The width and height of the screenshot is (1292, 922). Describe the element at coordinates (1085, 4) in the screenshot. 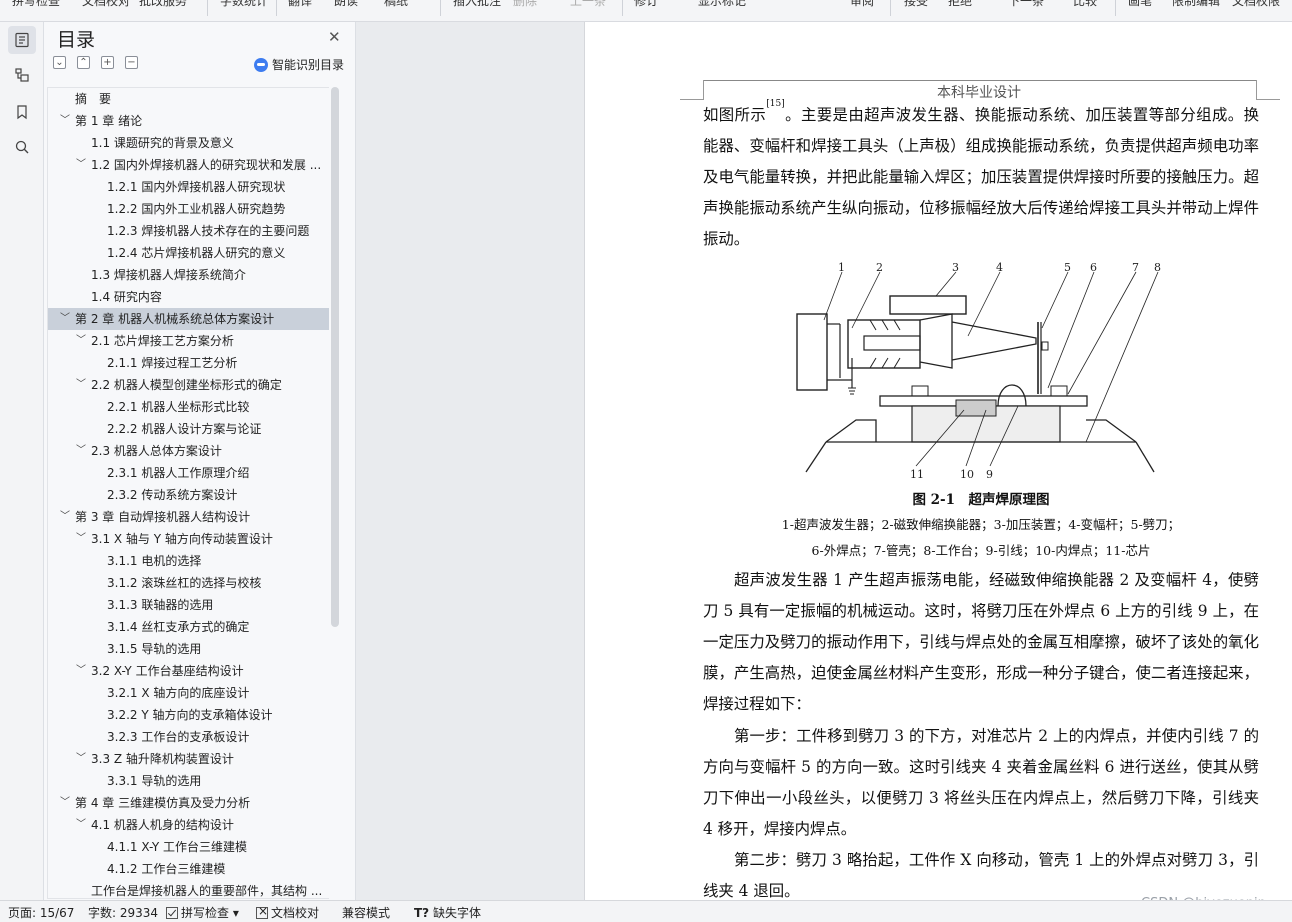

I see `compare-button: 比较` at that location.